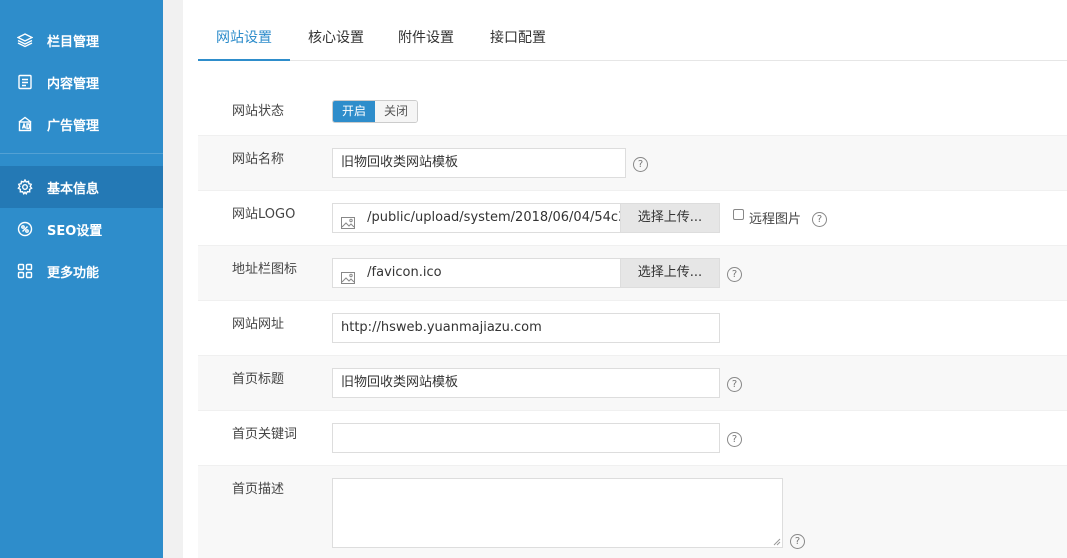 The image size is (1067, 558). I want to click on home-title-input: 旧物回收类网站模板, so click(526, 383).